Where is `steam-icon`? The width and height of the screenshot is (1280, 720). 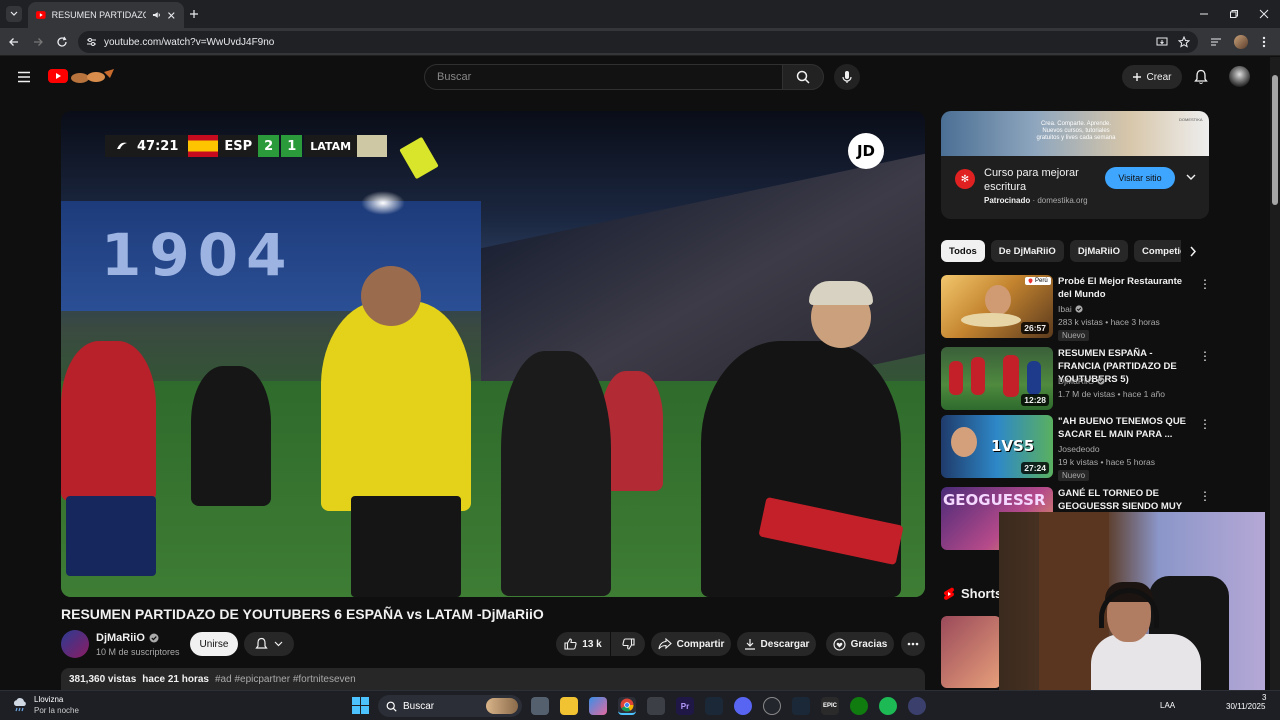 steam-icon is located at coordinates (714, 706).